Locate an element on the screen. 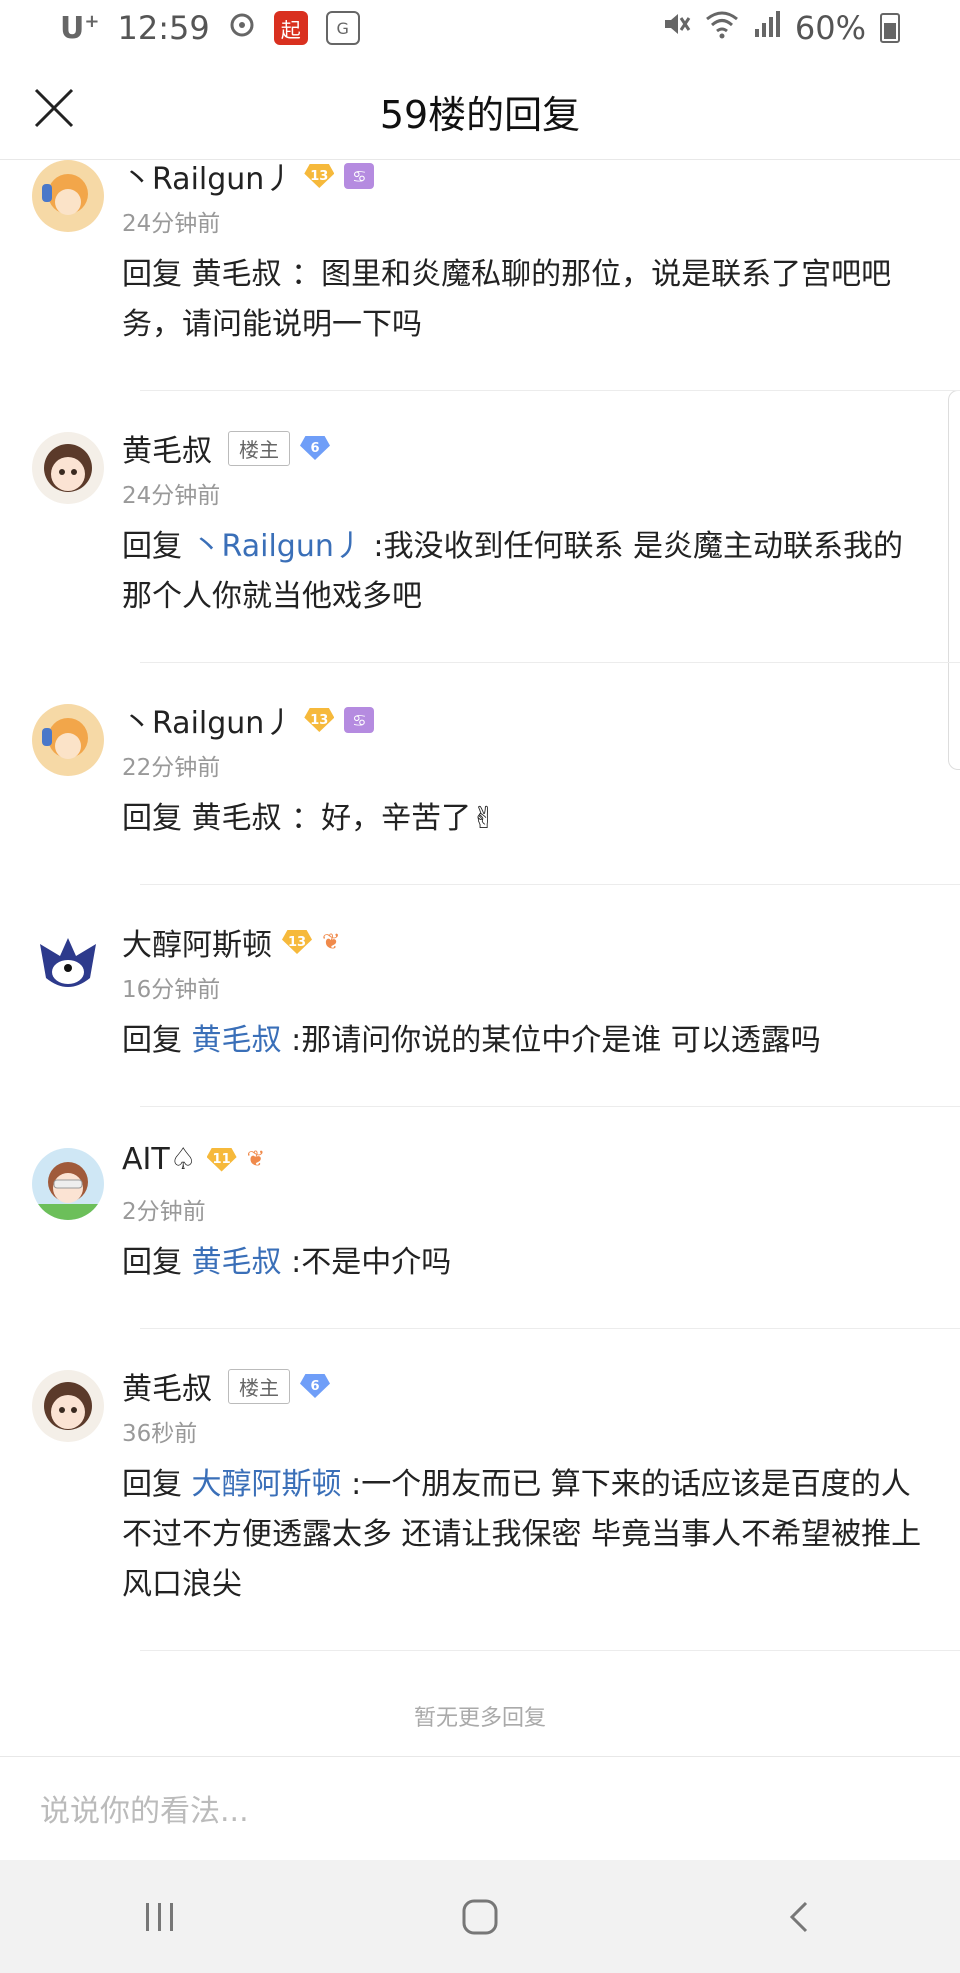  recent-apps-button is located at coordinates (160, 1917).